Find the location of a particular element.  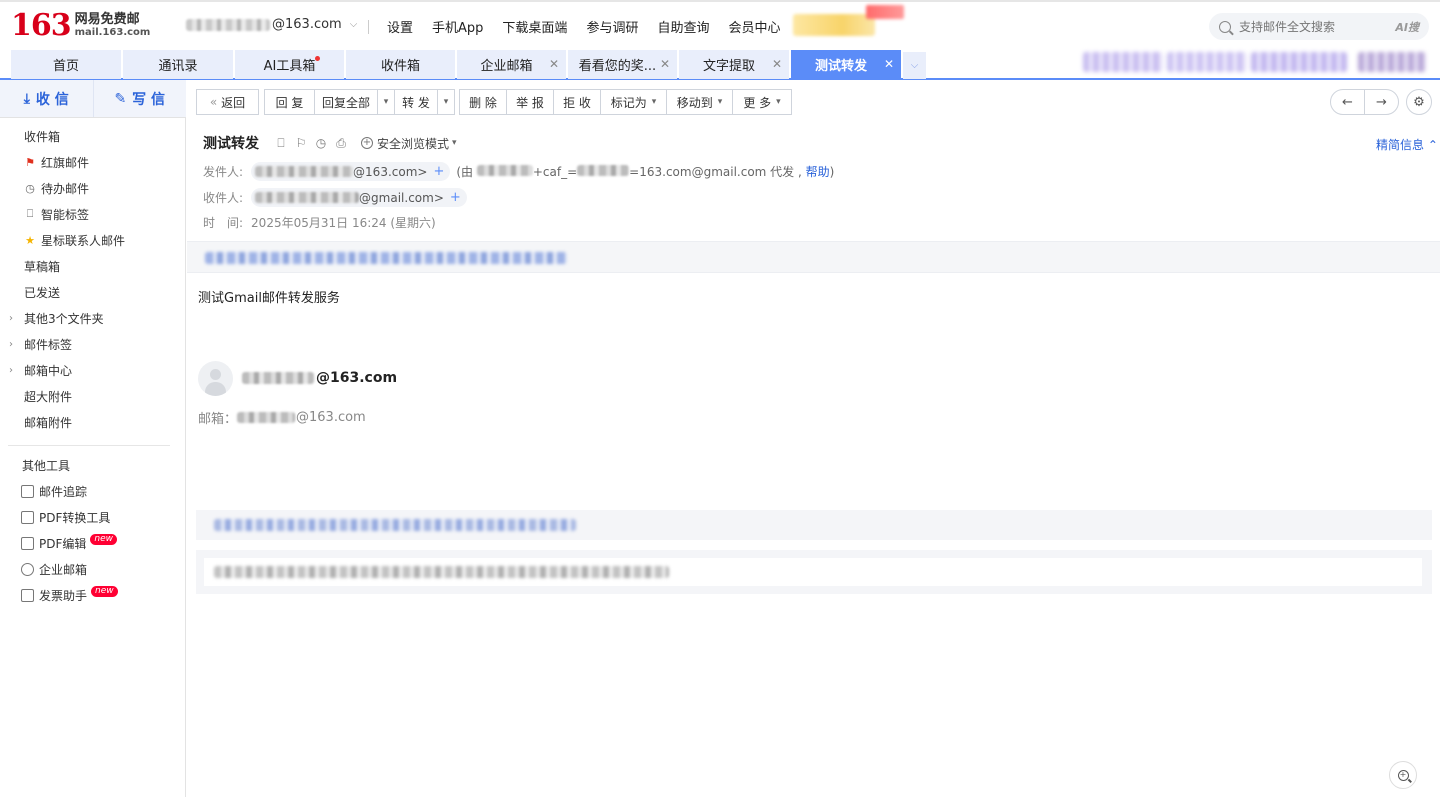

sidebar-item-inbox: 收件箱 is located at coordinates (93, 136).